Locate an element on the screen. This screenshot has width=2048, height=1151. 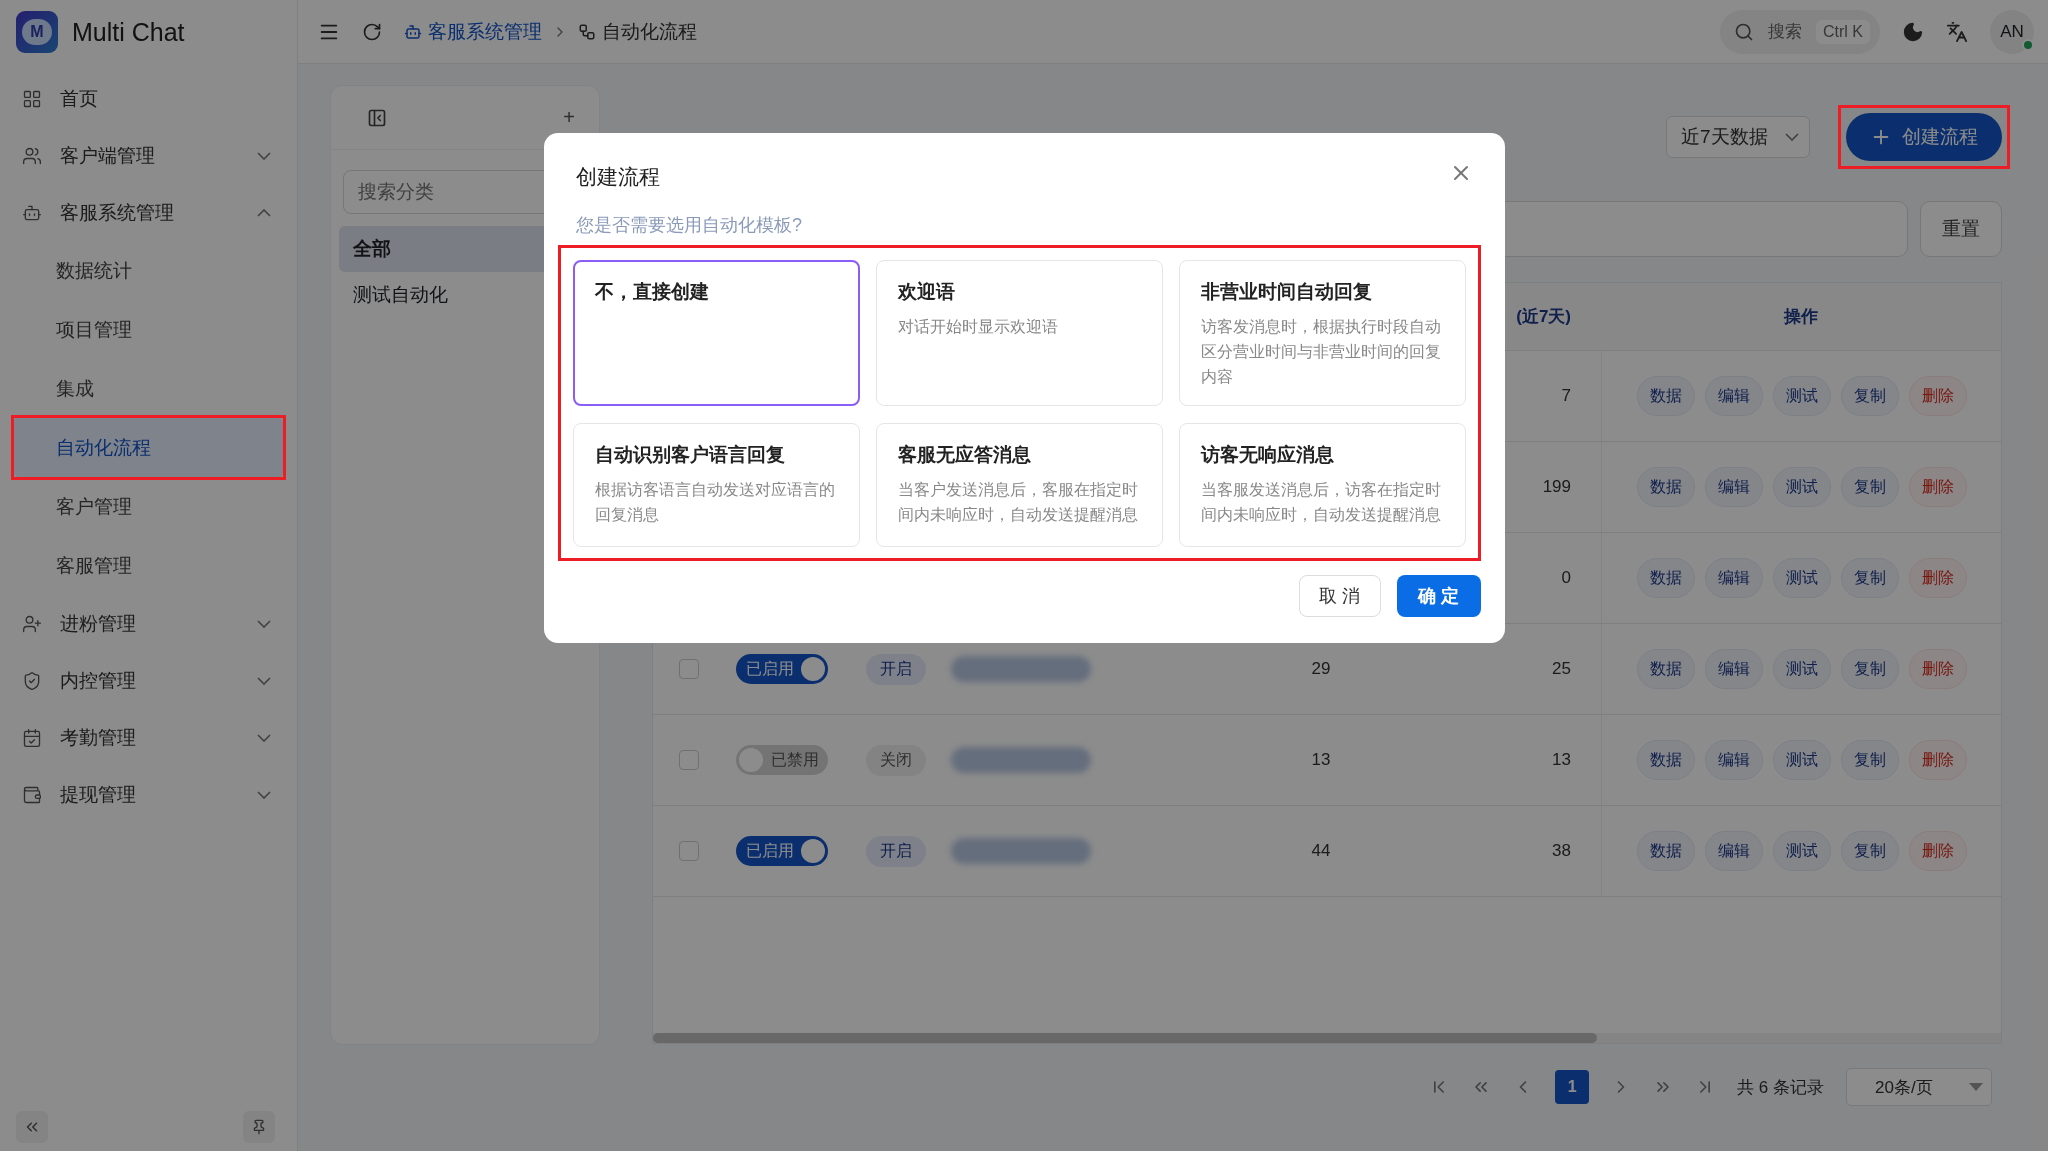
status-tag: 关闭 is located at coordinates (896, 760).